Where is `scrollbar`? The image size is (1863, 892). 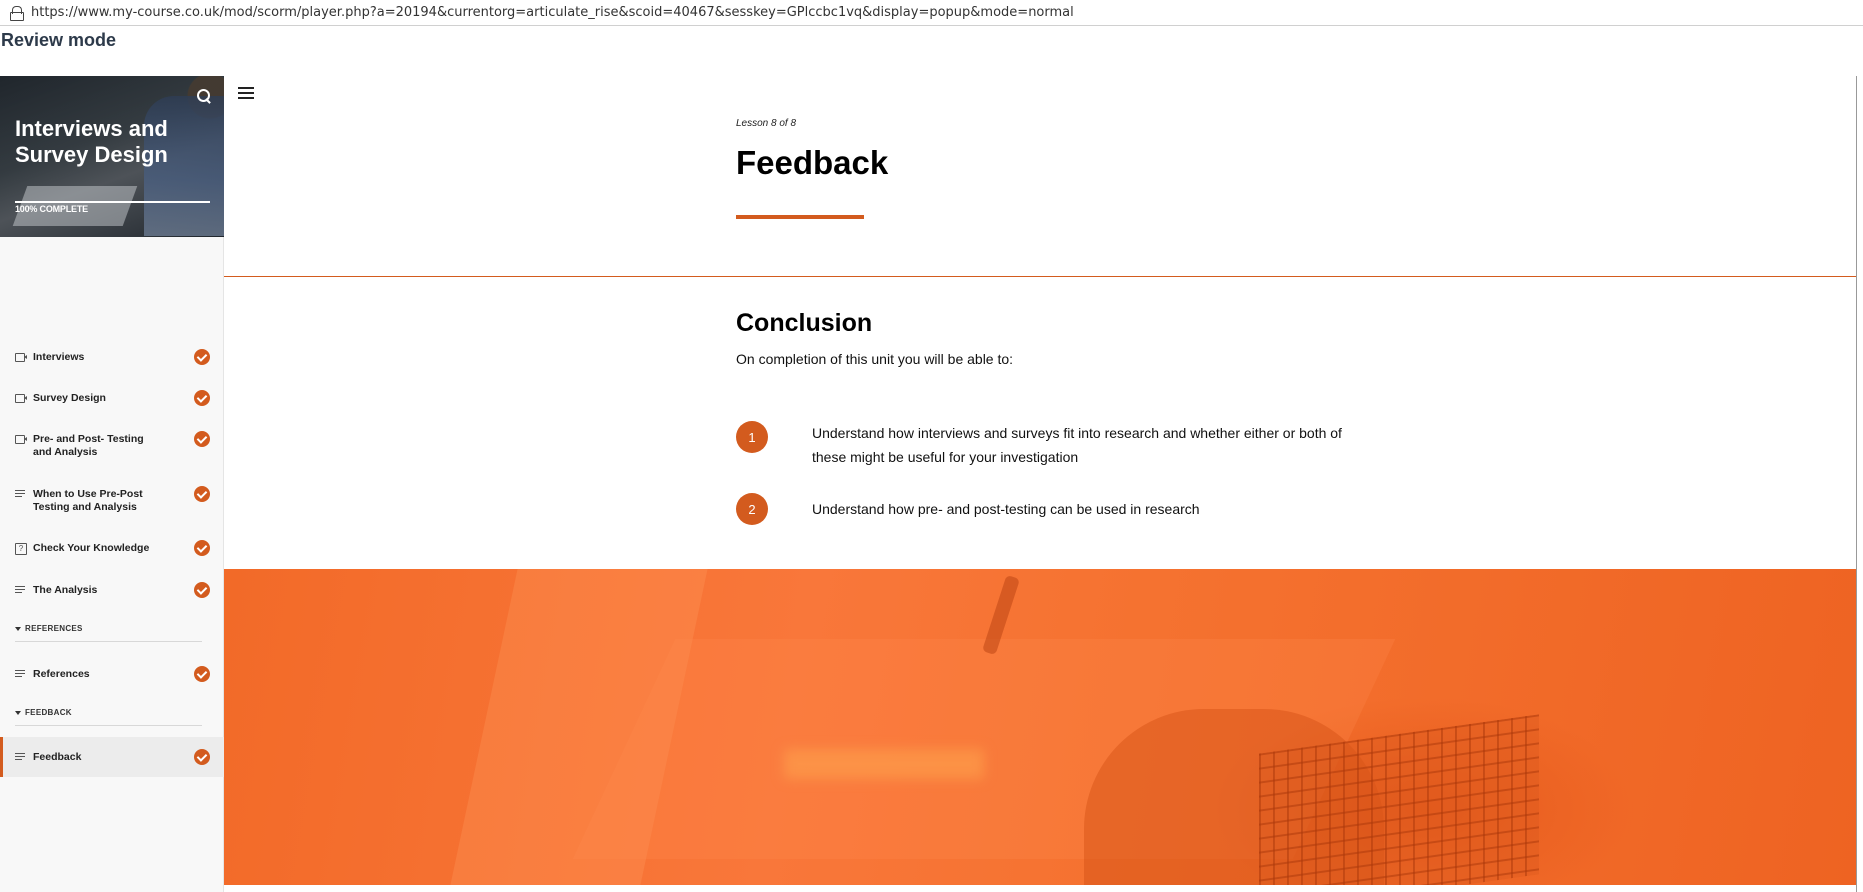
scrollbar is located at coordinates (1856, 484).